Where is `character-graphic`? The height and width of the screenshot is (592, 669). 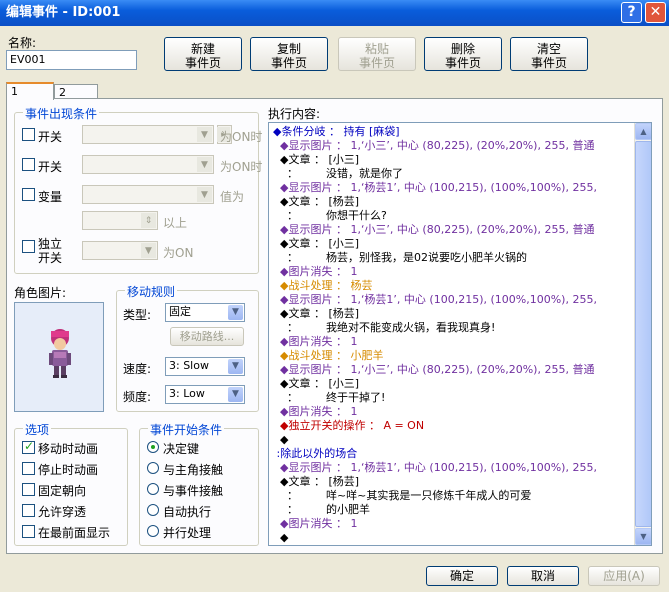 character-graphic is located at coordinates (59, 357).